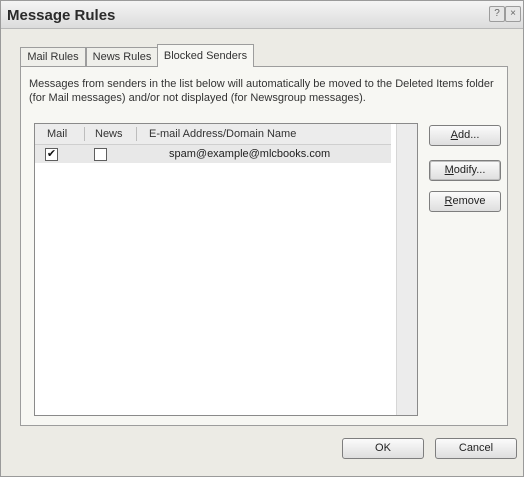 This screenshot has height=477, width=524. Describe the element at coordinates (250, 154) in the screenshot. I see `address-cell: spam@example@mlcbooks.com` at that location.